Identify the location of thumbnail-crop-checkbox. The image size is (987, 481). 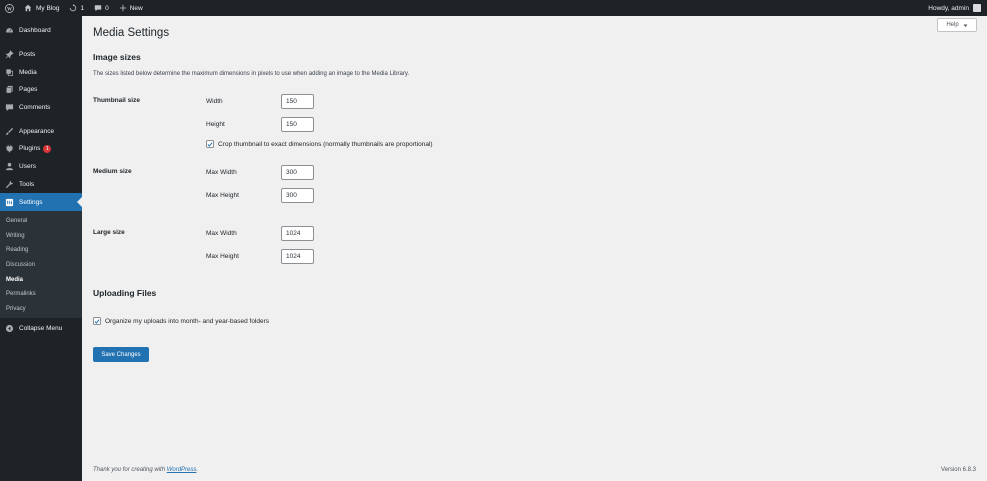
(210, 144).